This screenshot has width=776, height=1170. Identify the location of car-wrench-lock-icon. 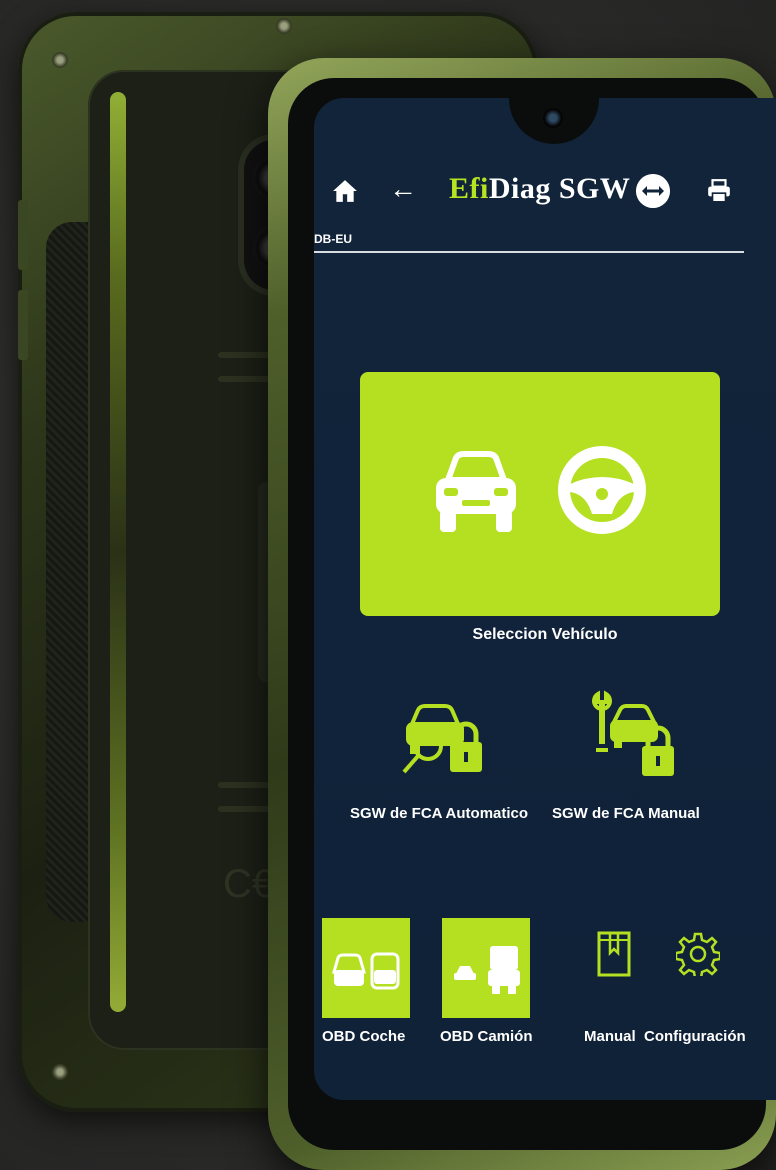
(633, 733).